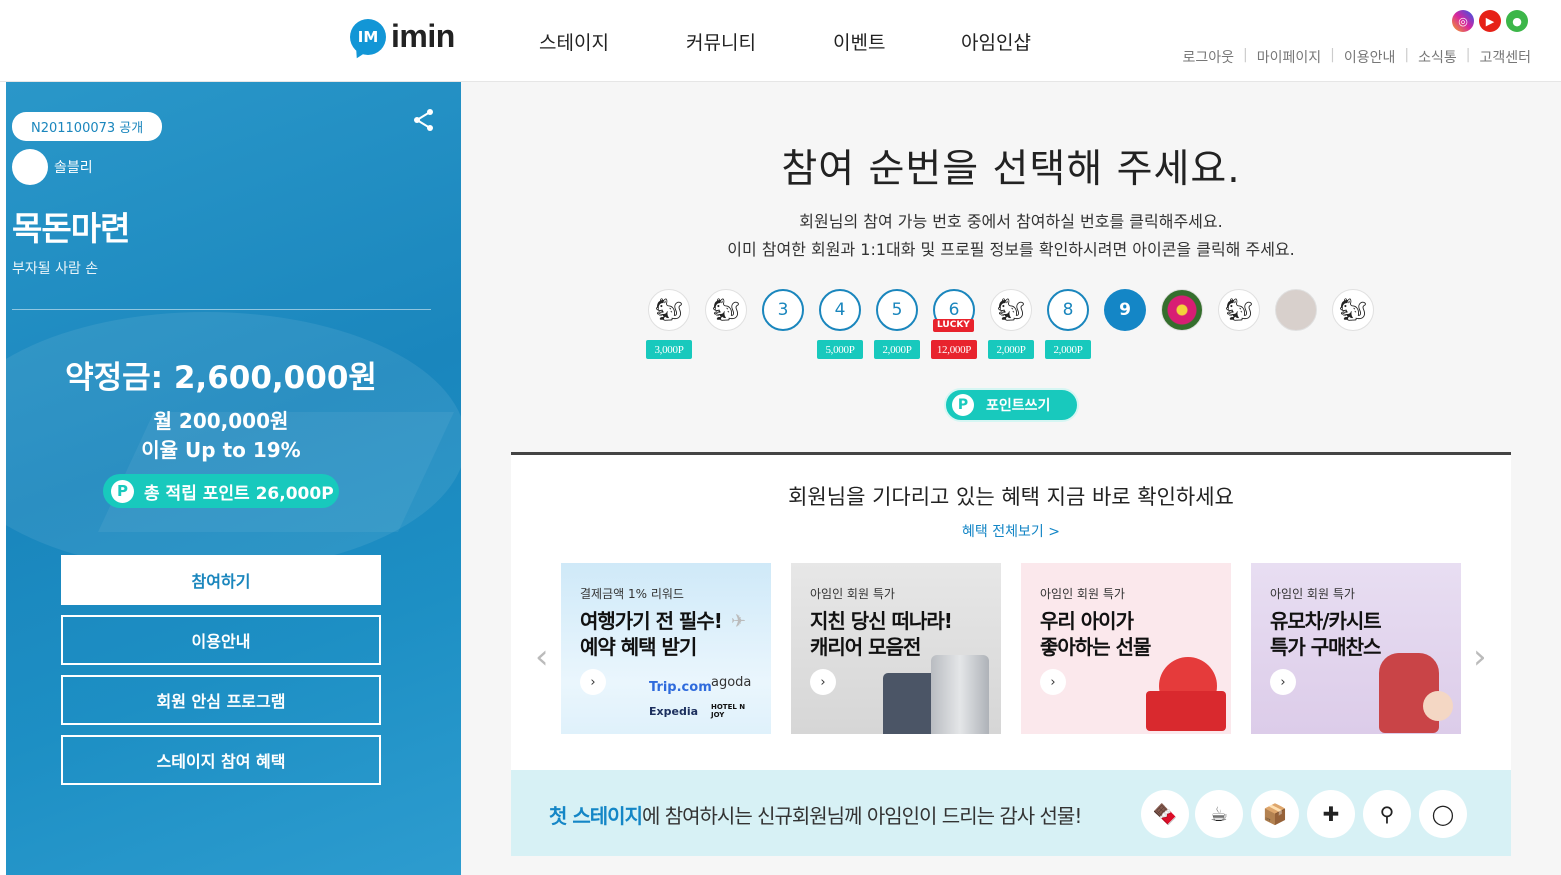  I want to click on gift-text: 에 참여하시는 신규회원님께 아임인이 드리는 감사 선물!, so click(861, 816).